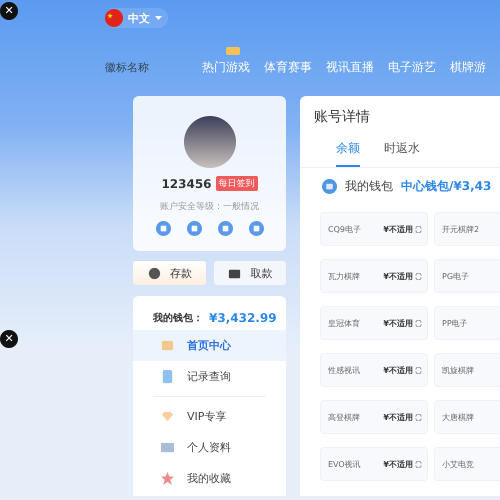  What do you see at coordinates (209, 447) in the screenshot?
I see `menu-item: 个人资料` at bounding box center [209, 447].